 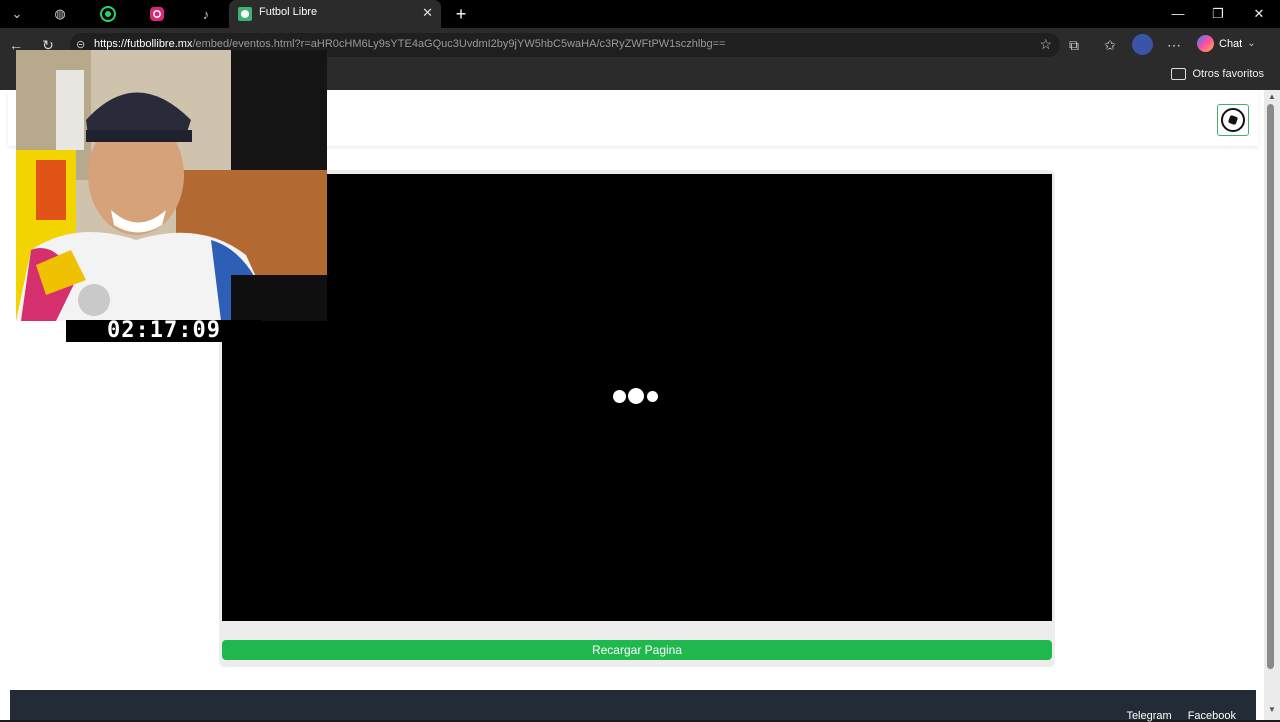 What do you see at coordinates (461, 14) in the screenshot?
I see `plus-icon: +` at bounding box center [461, 14].